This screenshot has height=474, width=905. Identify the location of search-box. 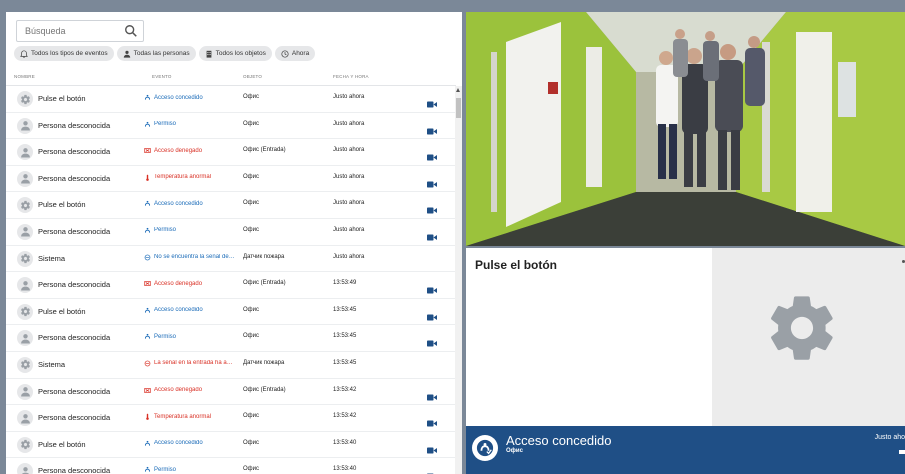
(80, 31).